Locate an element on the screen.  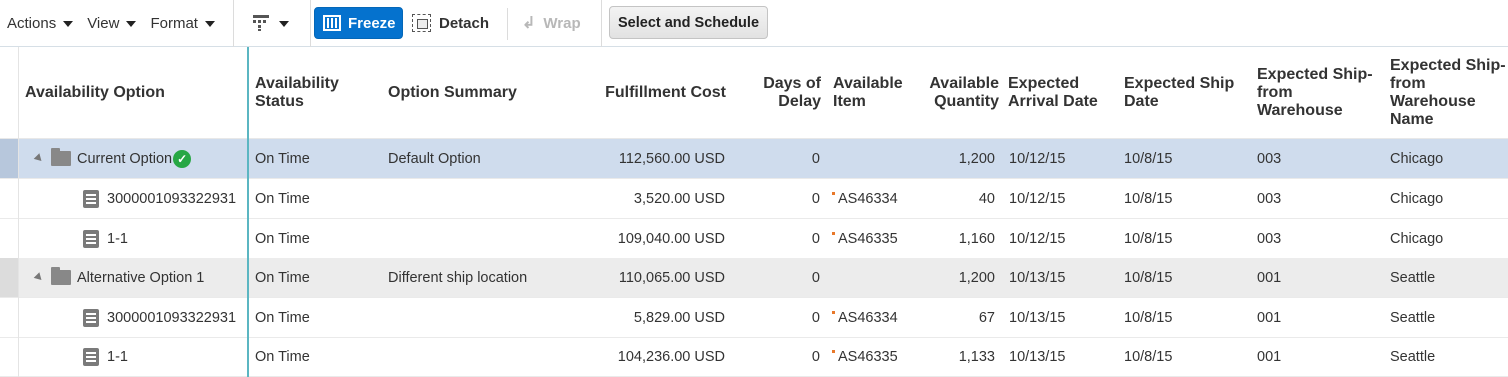
column-header-available-quantity: Available Quantity is located at coordinates (952, 93).